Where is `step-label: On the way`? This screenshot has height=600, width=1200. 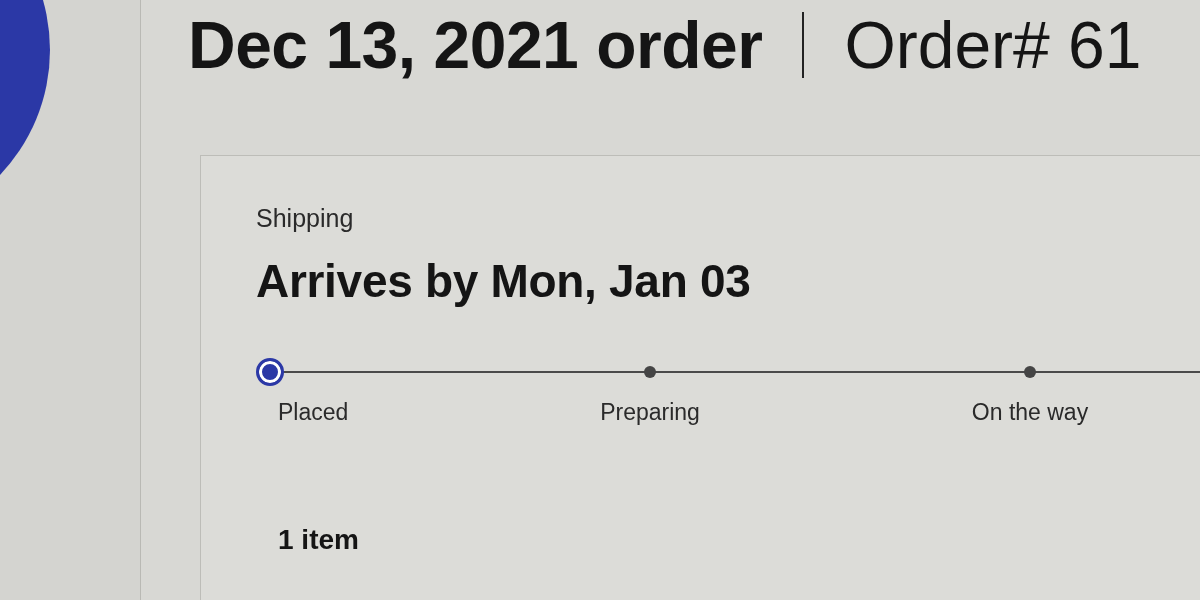 step-label: On the way is located at coordinates (1030, 412).